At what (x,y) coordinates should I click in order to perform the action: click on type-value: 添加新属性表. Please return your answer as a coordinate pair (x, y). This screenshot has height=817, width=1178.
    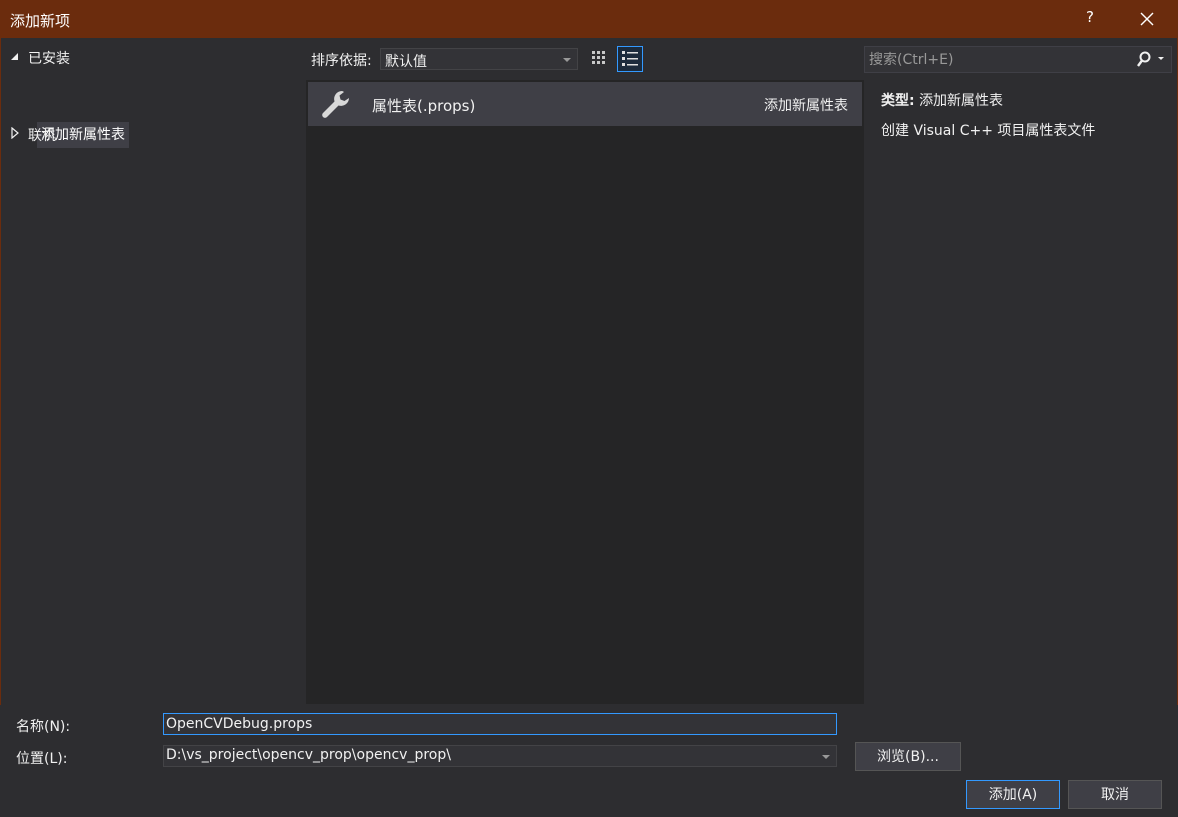
    Looking at the image, I should click on (961, 101).